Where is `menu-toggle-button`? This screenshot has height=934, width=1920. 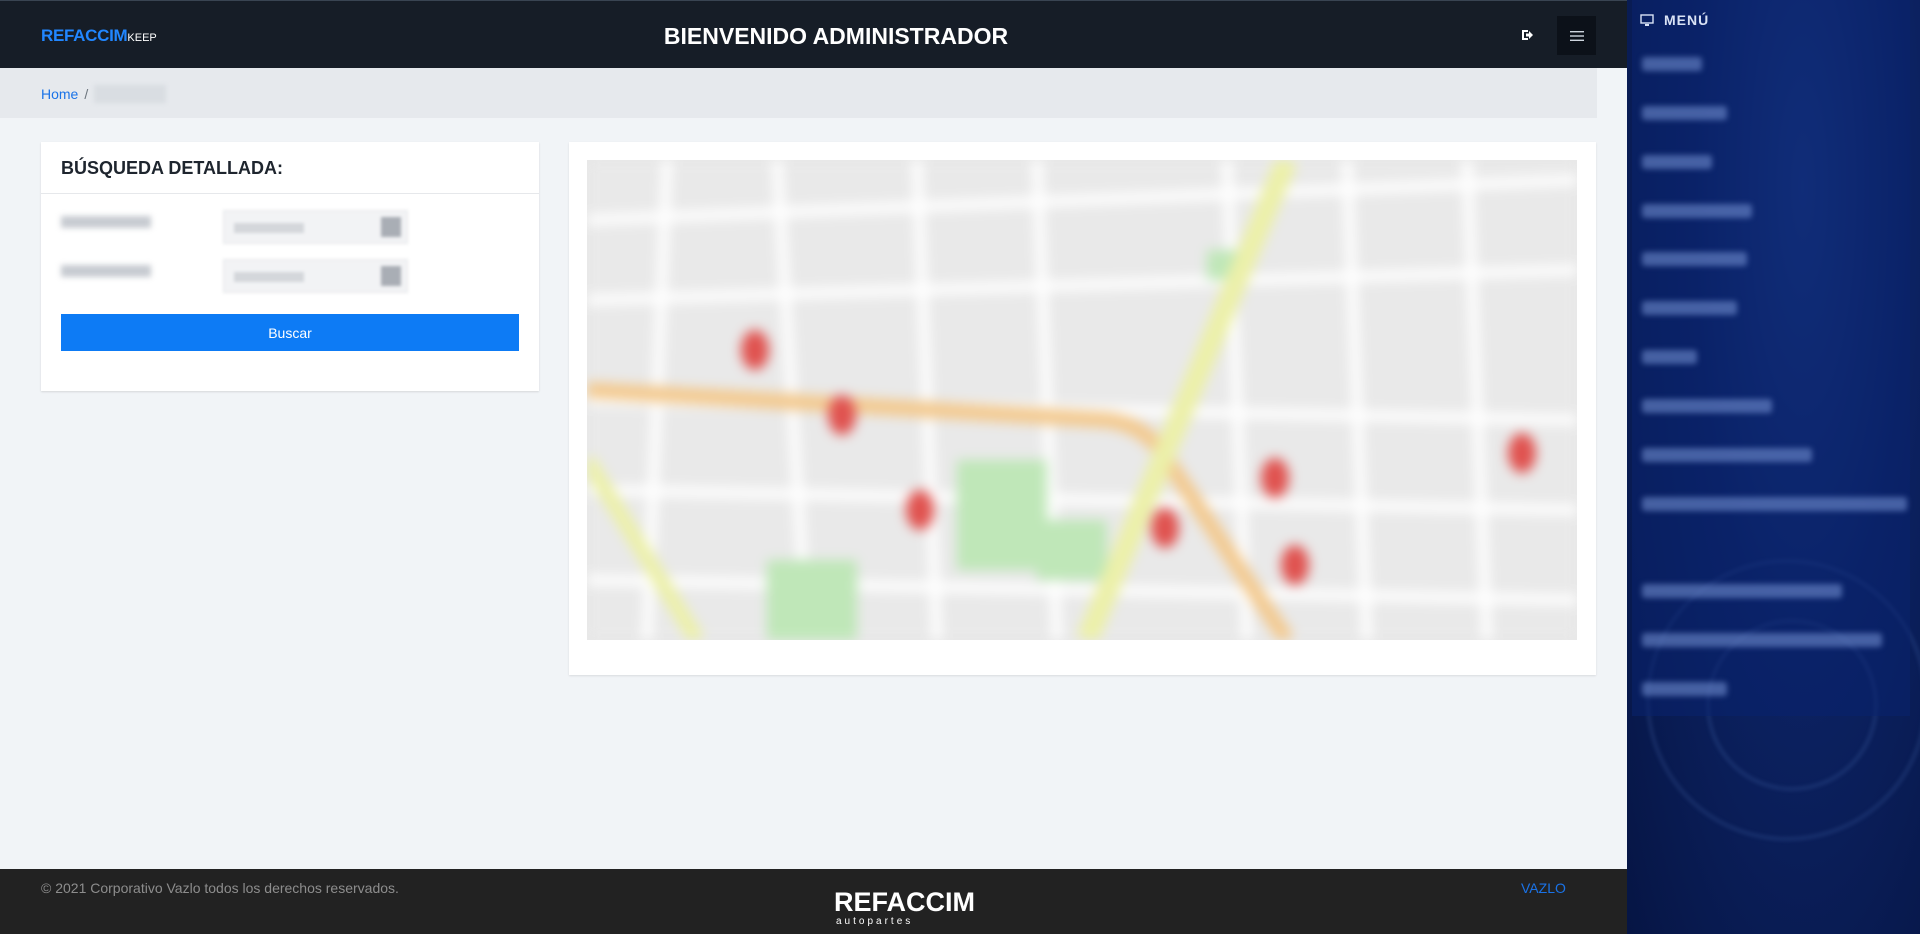
menu-toggle-button is located at coordinates (1576, 35).